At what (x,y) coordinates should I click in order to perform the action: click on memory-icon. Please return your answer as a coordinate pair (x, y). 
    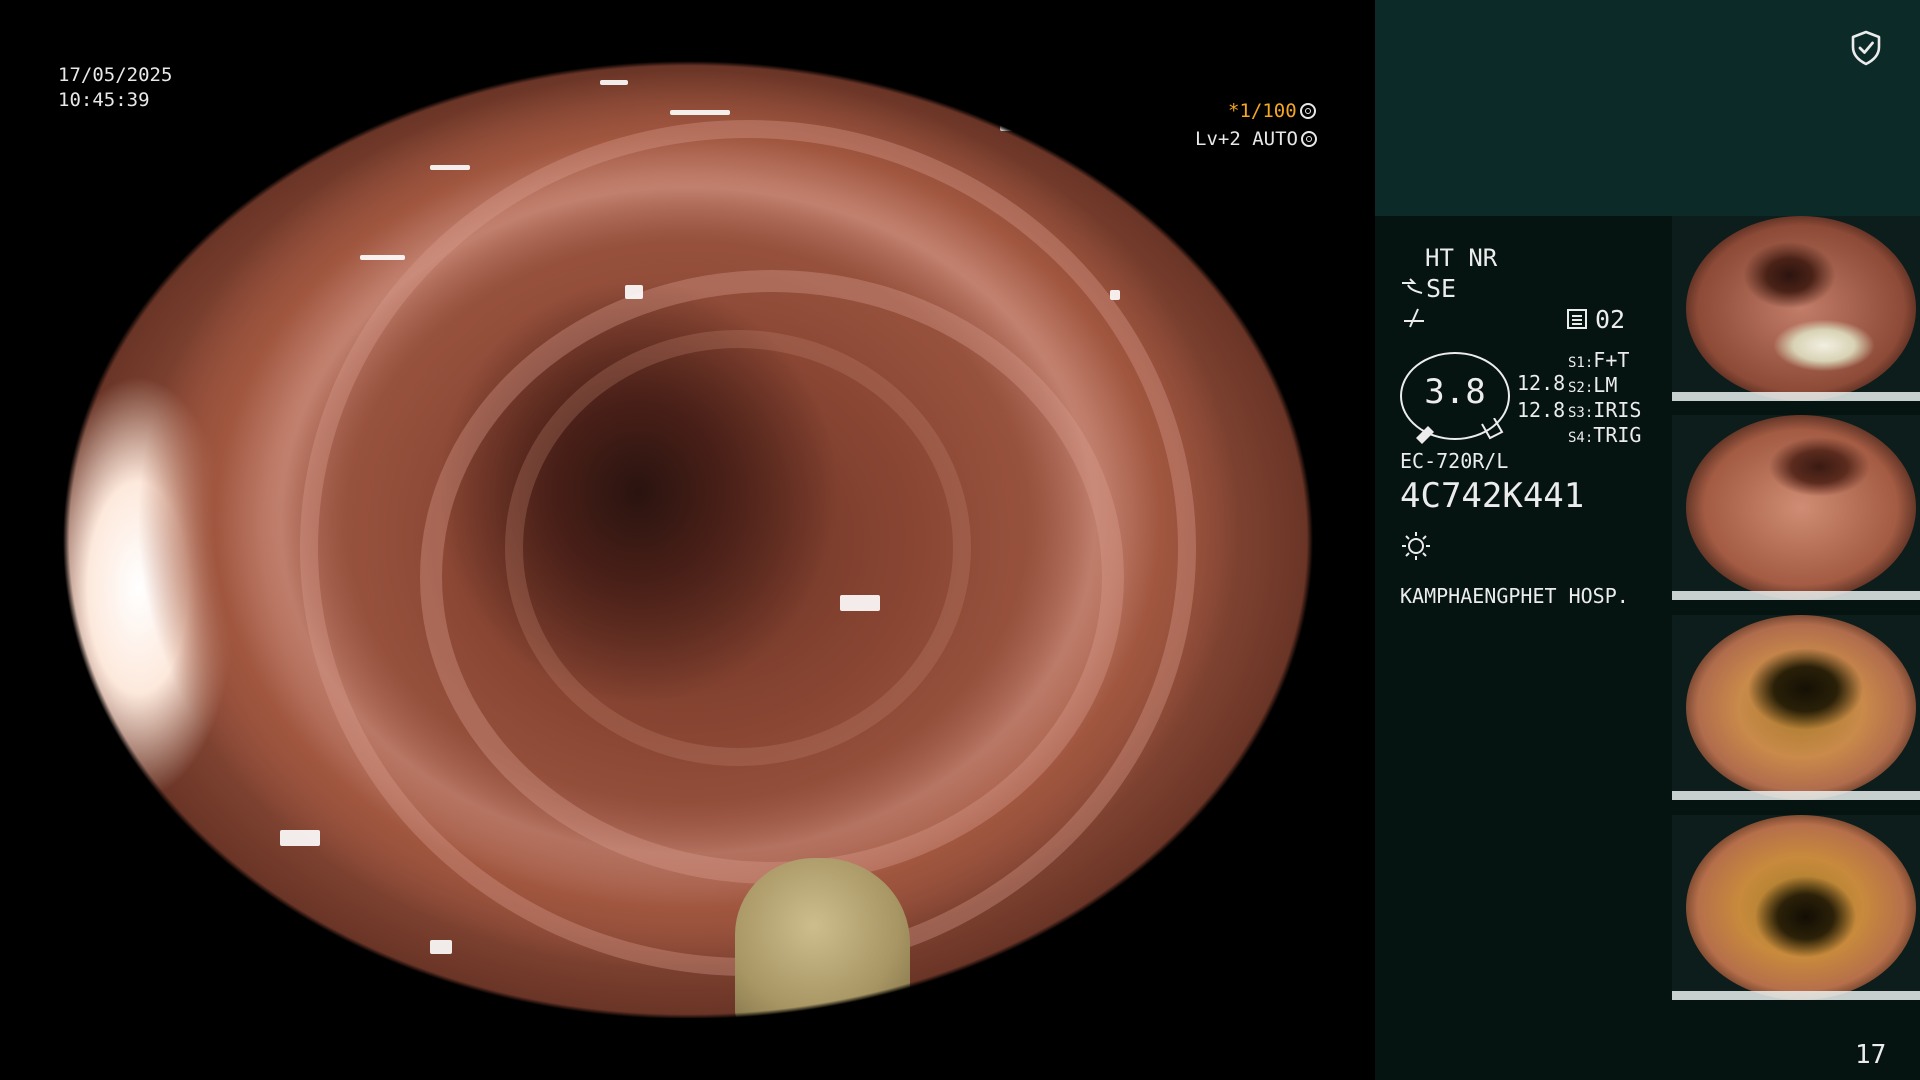
    Looking at the image, I should click on (1577, 319).